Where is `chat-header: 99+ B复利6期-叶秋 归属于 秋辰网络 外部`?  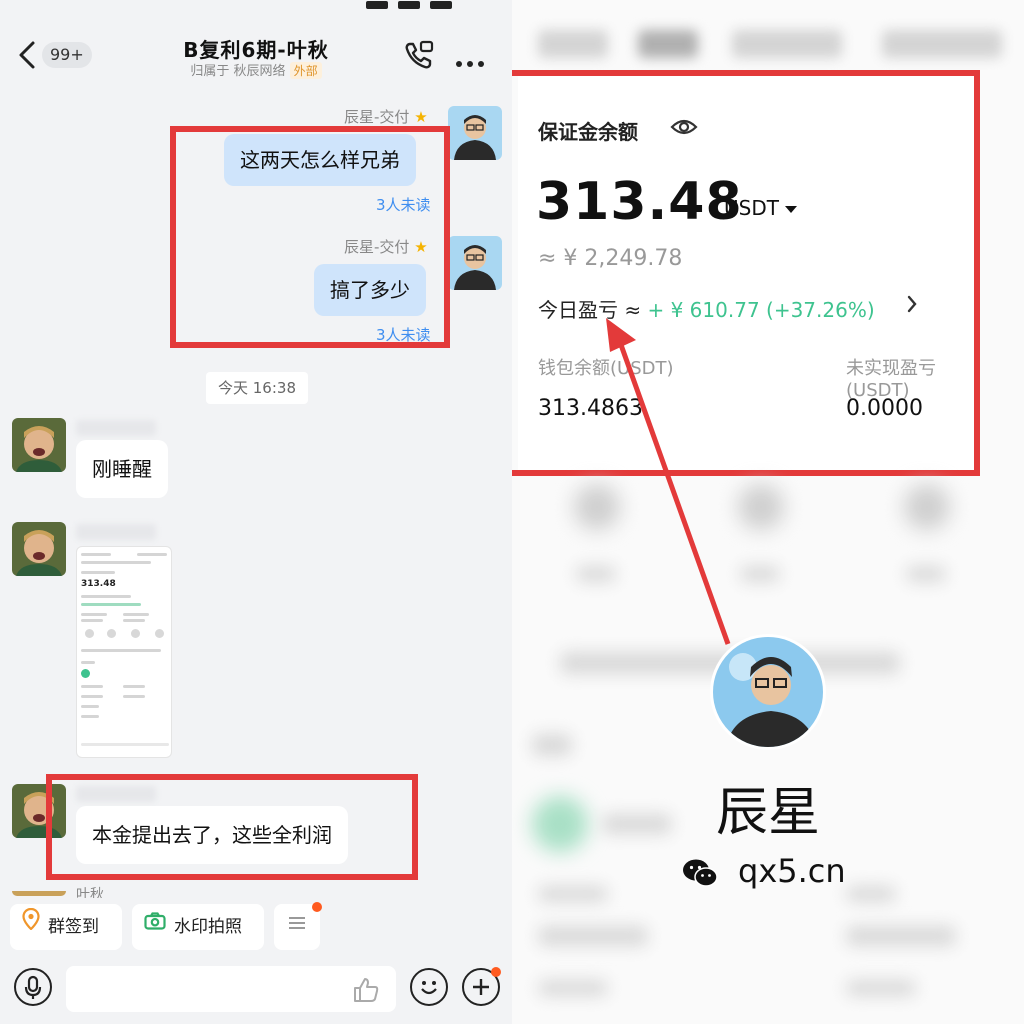 chat-header: 99+ B复利6期-叶秋 归属于 秋辰网络 外部 is located at coordinates (256, 54).